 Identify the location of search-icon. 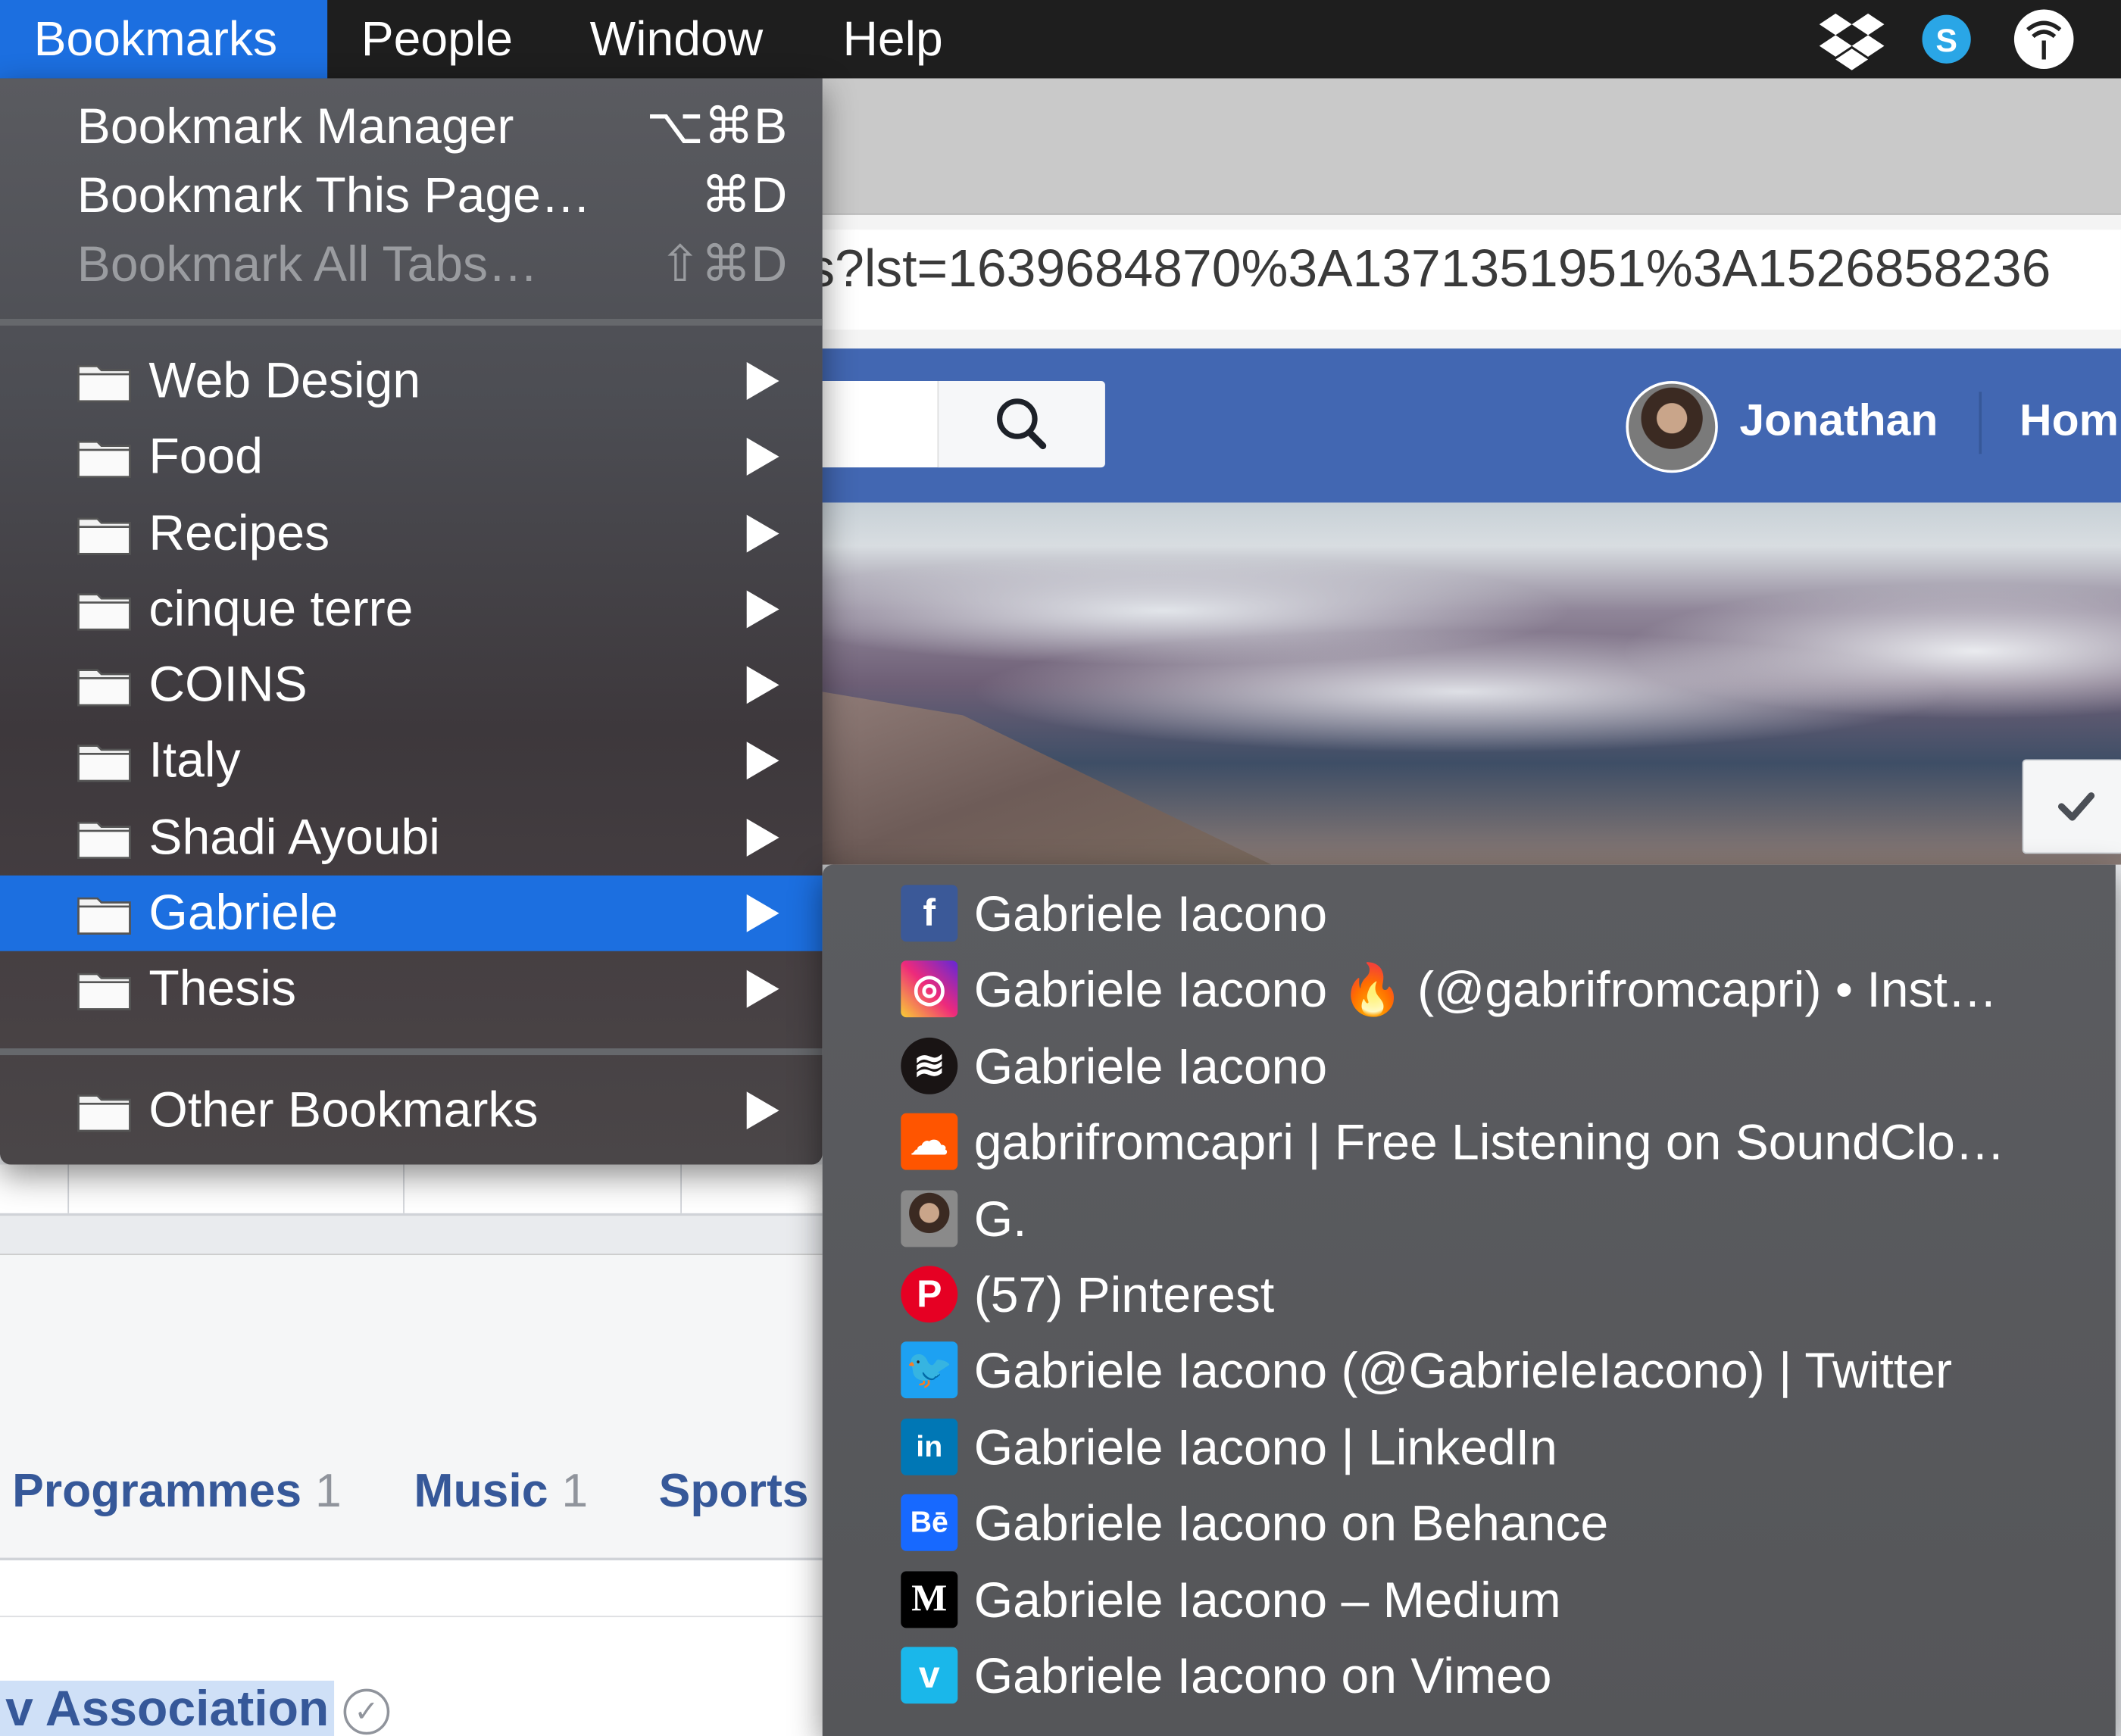
(1022, 424).